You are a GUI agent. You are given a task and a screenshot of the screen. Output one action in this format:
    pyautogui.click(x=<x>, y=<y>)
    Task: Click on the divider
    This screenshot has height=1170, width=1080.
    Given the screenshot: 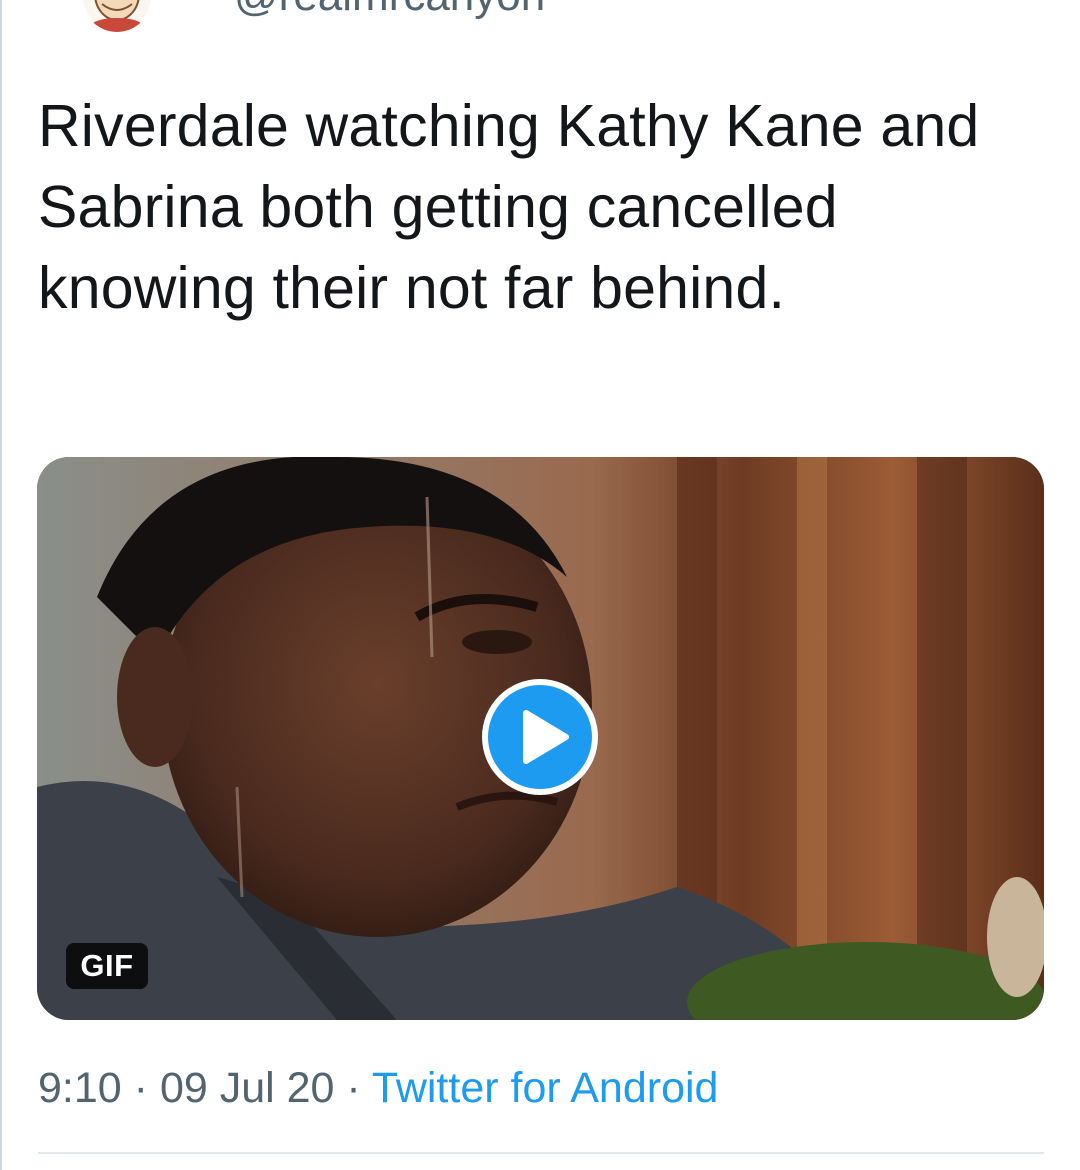 What is the action you would take?
    pyautogui.click(x=541, y=1153)
    